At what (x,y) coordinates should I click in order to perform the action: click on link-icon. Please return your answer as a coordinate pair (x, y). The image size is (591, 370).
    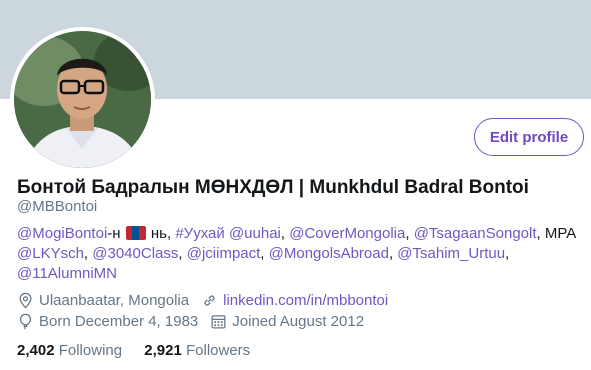
    Looking at the image, I should click on (209, 300).